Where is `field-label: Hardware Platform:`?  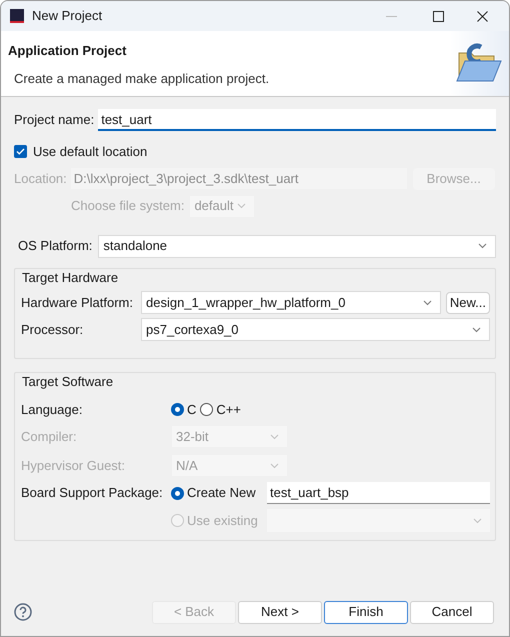
field-label: Hardware Platform: is located at coordinates (77, 303).